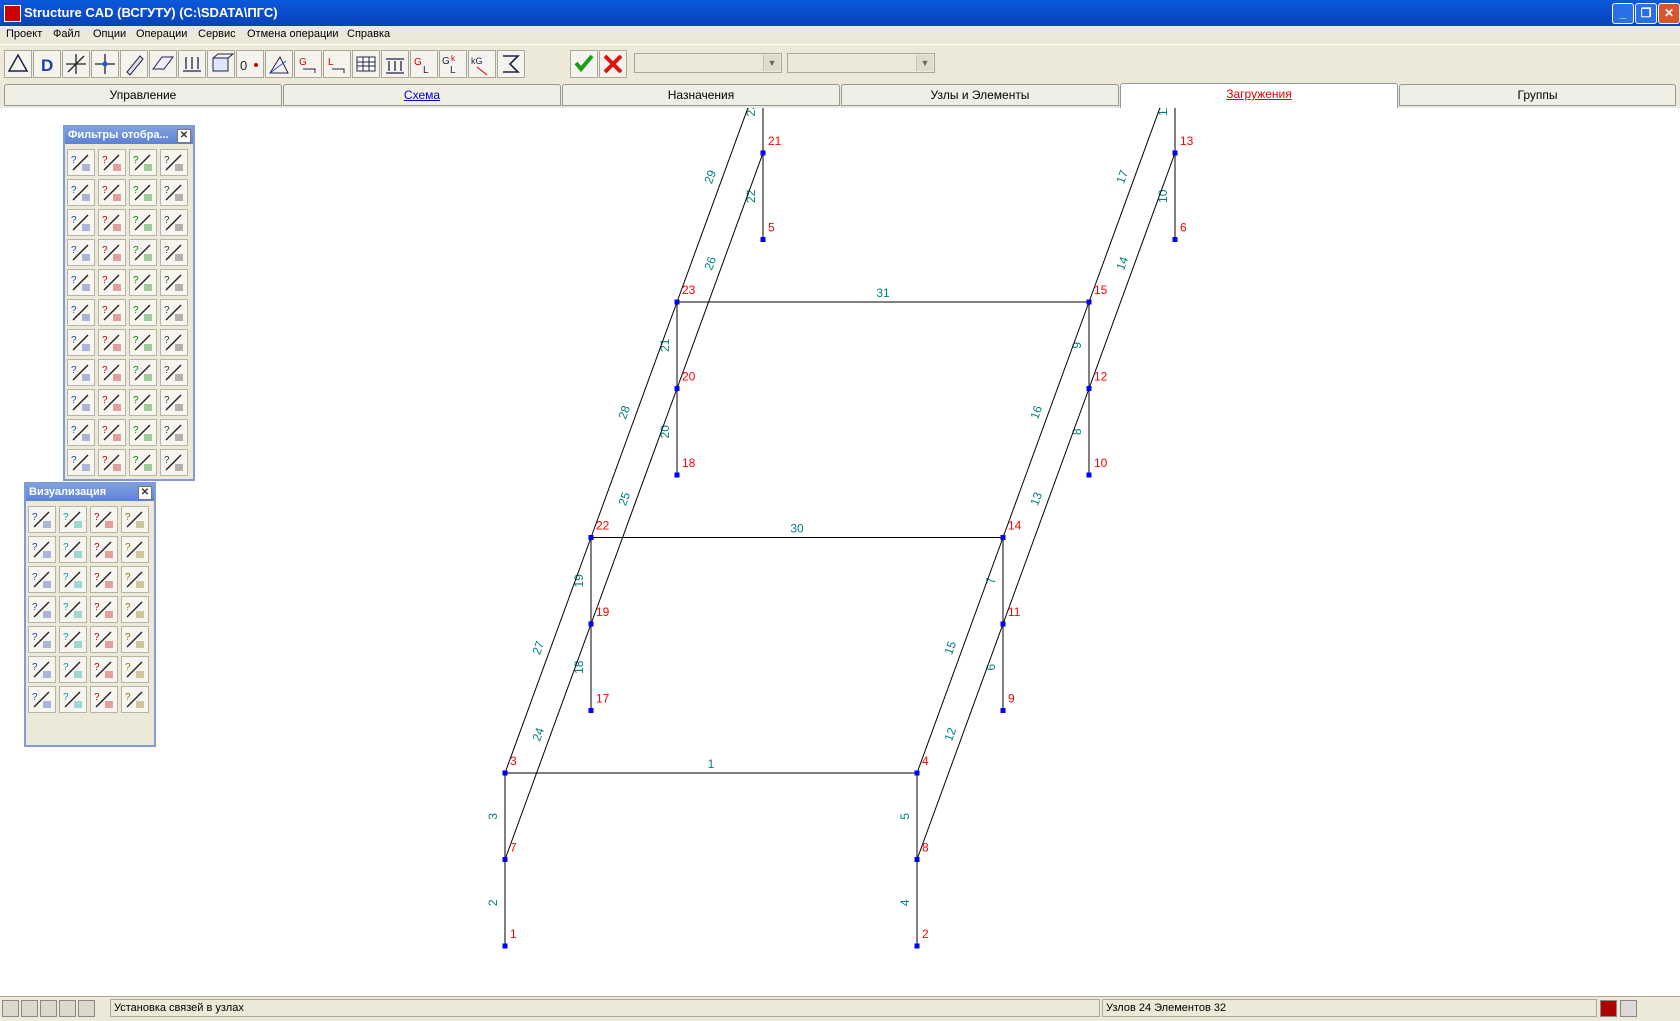  I want to click on viz-button-3: ?, so click(104, 519).